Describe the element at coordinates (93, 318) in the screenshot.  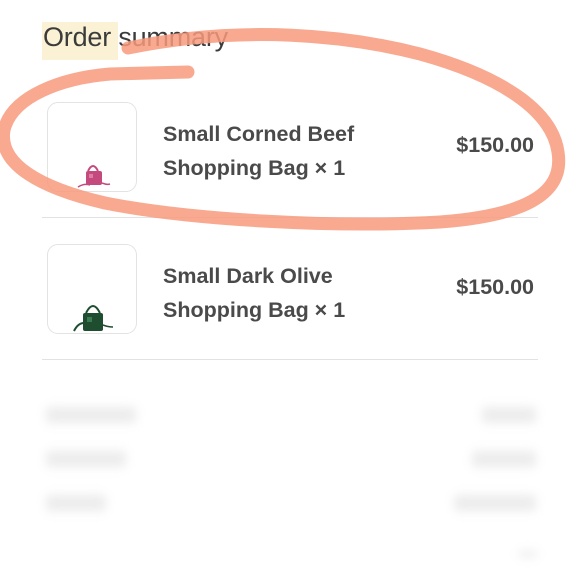
I see `green-bag-icon` at that location.